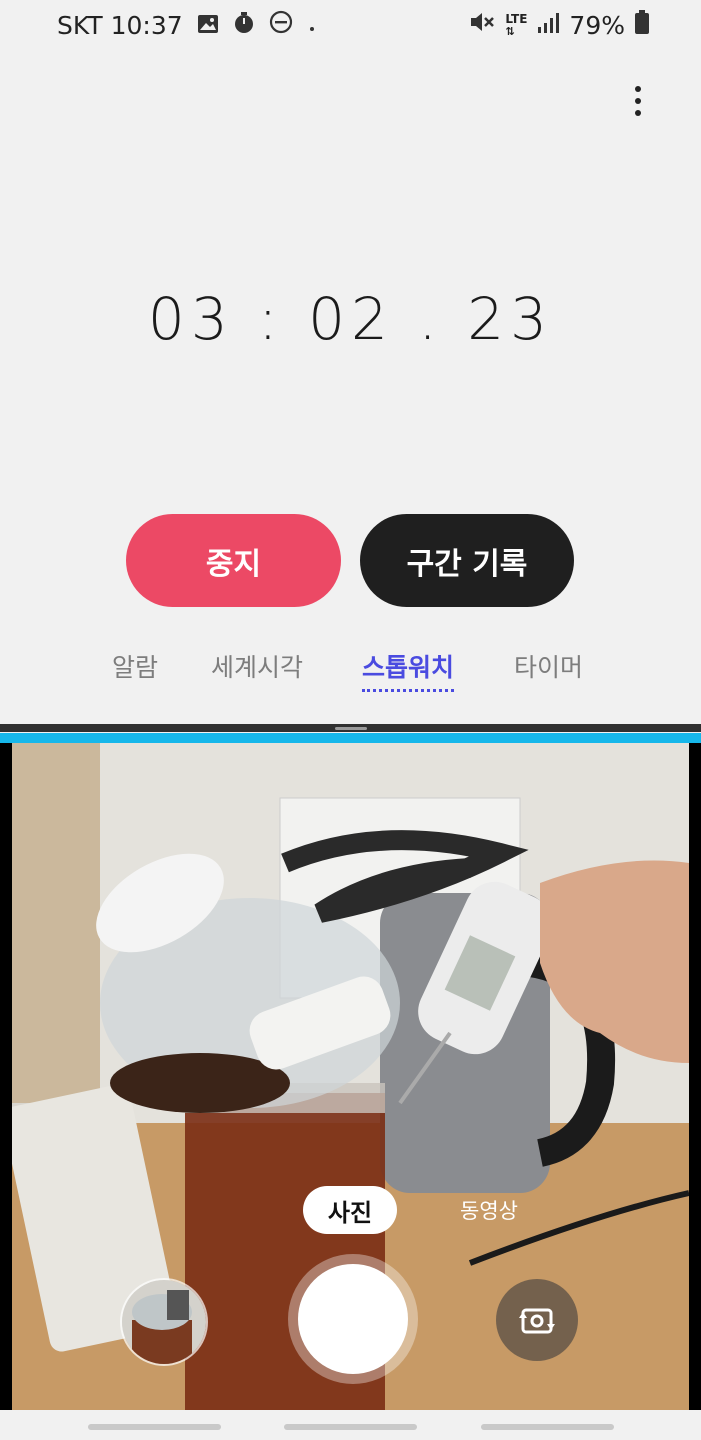 This screenshot has width=701, height=1440. What do you see at coordinates (597, 25) in the screenshot?
I see `battery-percent: 79%` at bounding box center [597, 25].